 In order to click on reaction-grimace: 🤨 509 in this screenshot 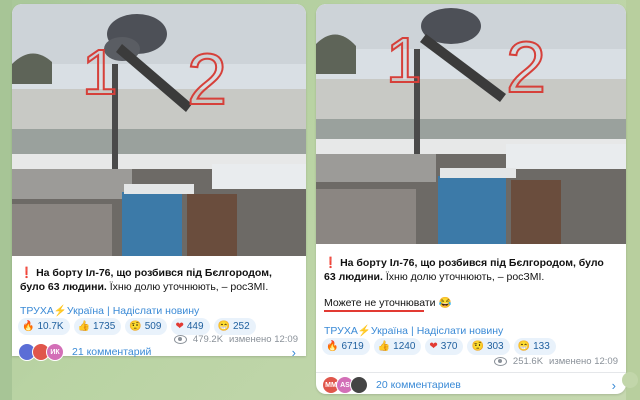, I will do `click(146, 326)`.